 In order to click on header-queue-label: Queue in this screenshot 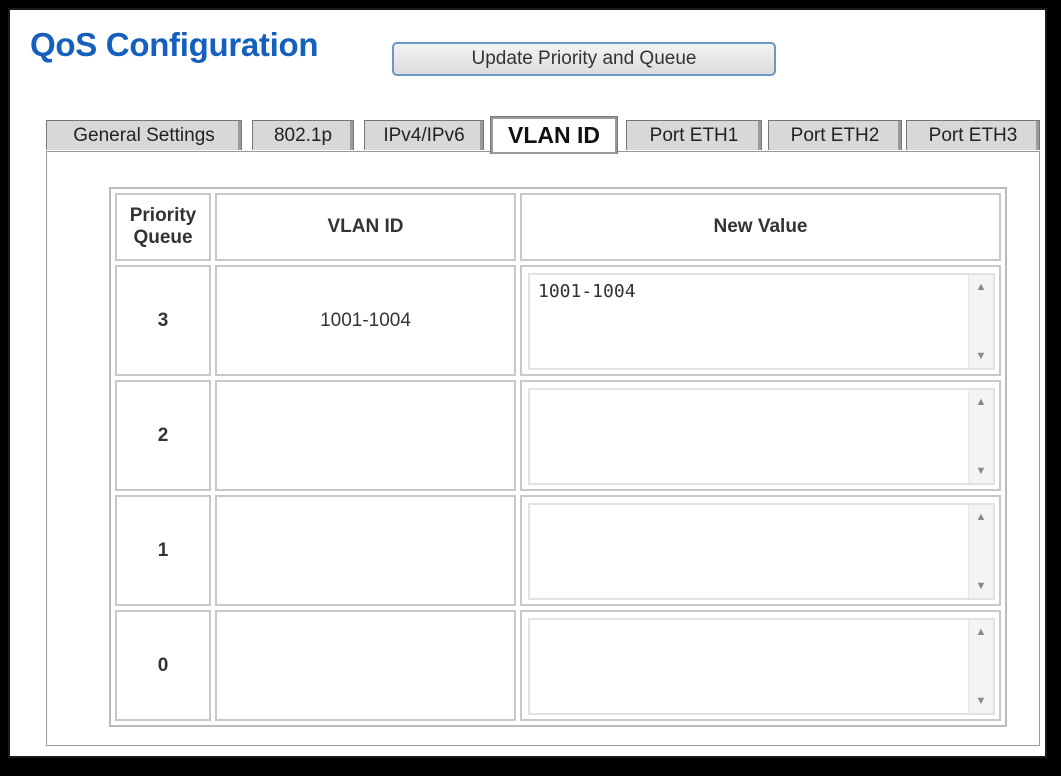, I will do `click(163, 237)`.